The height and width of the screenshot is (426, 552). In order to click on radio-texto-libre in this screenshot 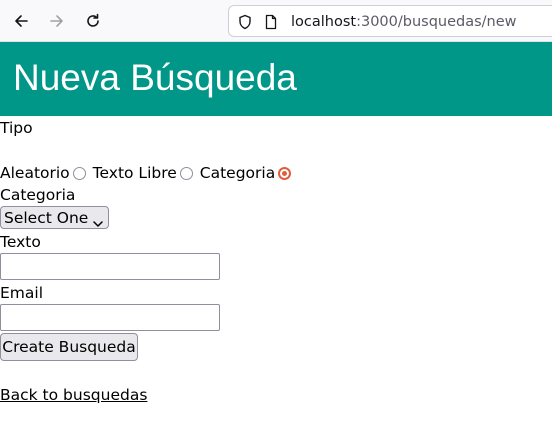, I will do `click(186, 173)`.